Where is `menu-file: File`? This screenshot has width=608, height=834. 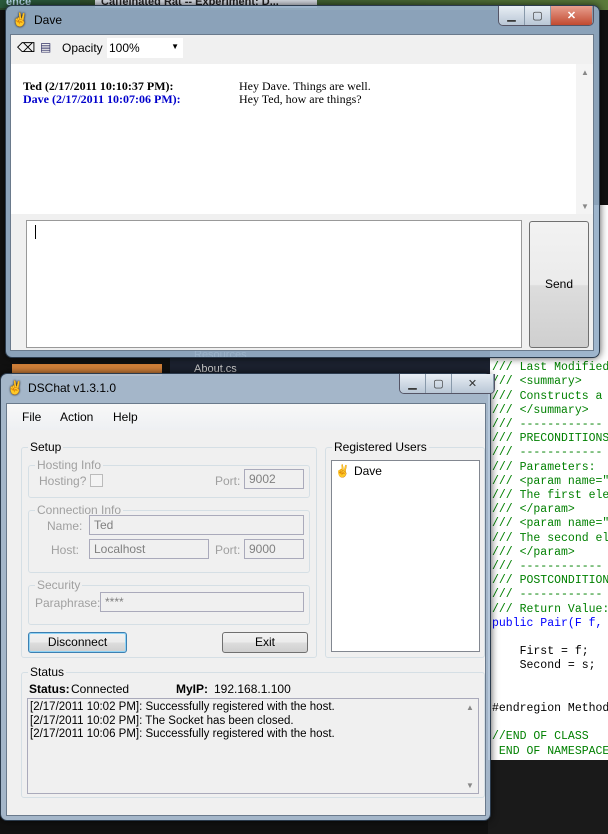
menu-file: File is located at coordinates (31, 417).